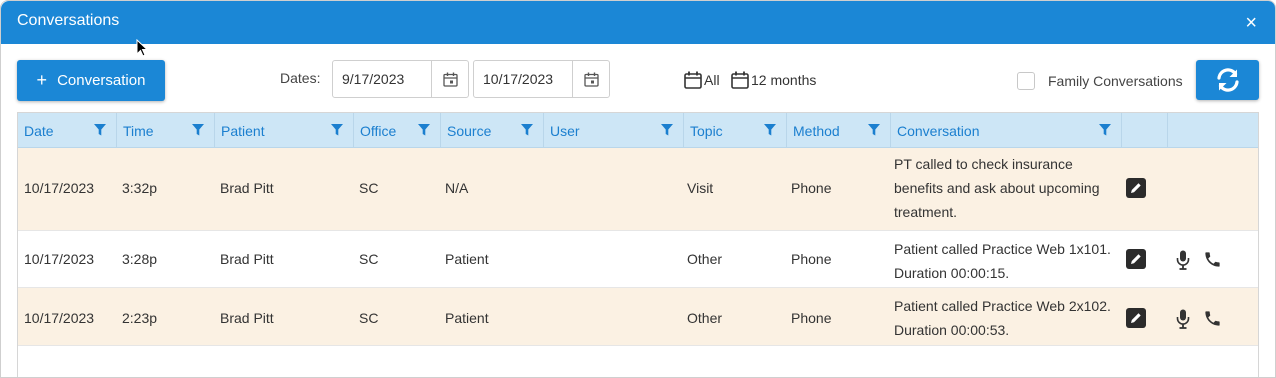  What do you see at coordinates (1006, 130) in the screenshot?
I see `column-header-conversation: Conversation` at bounding box center [1006, 130].